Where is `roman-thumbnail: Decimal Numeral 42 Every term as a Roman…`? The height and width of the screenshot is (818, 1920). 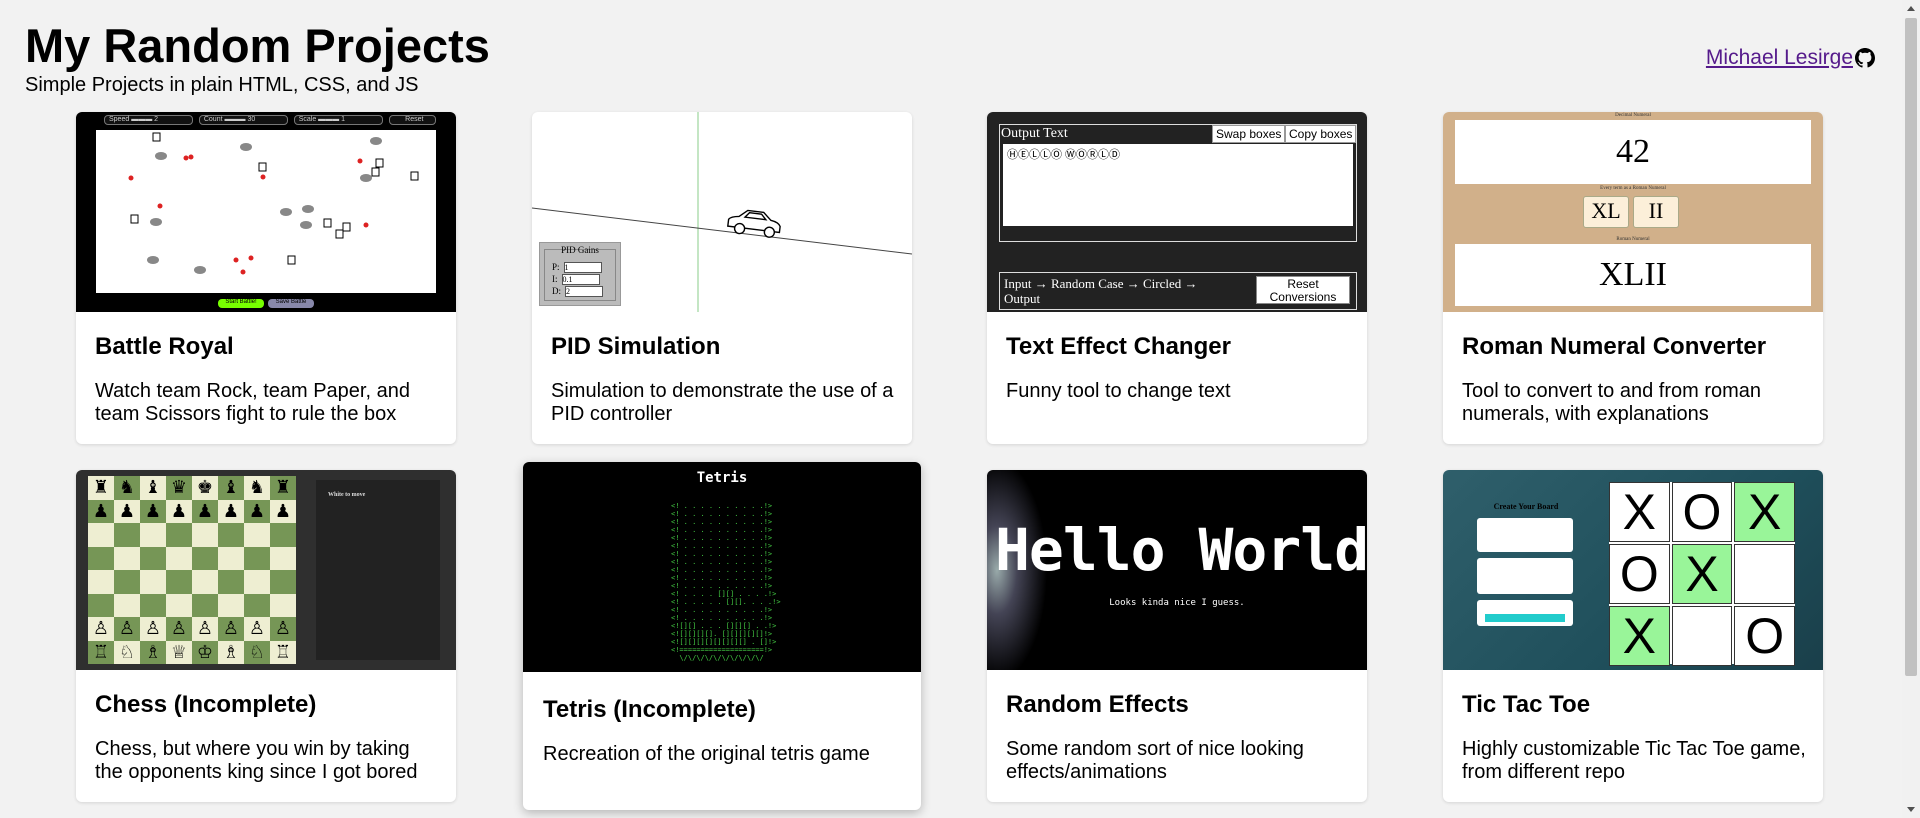
roman-thumbnail: Decimal Numeral 42 Every term as a Roman… is located at coordinates (1633, 212).